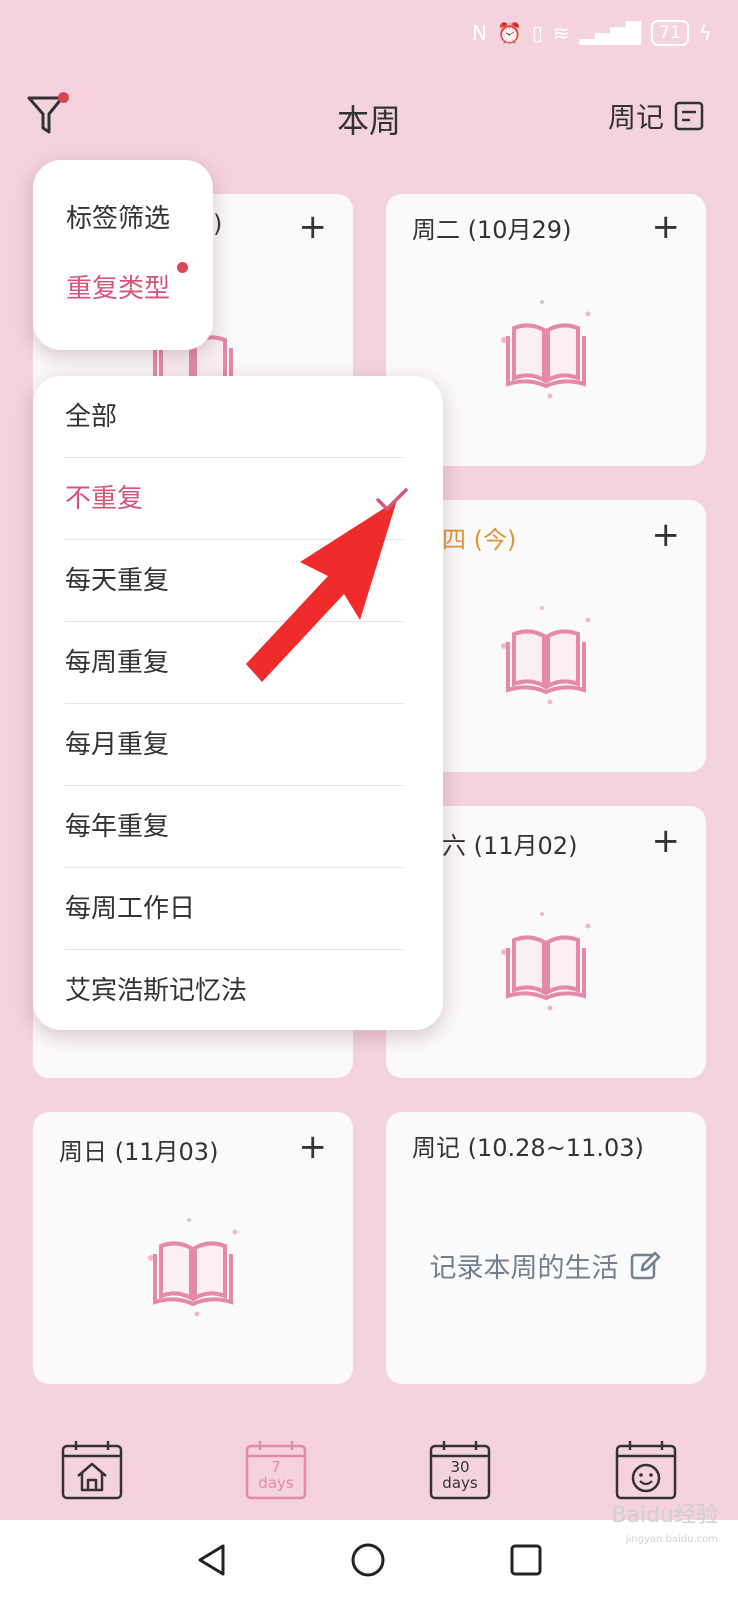  I want to click on status-bar: N ⏰ ▯ ≋ ▂▄▆█ 71 ϟ, so click(592, 33).